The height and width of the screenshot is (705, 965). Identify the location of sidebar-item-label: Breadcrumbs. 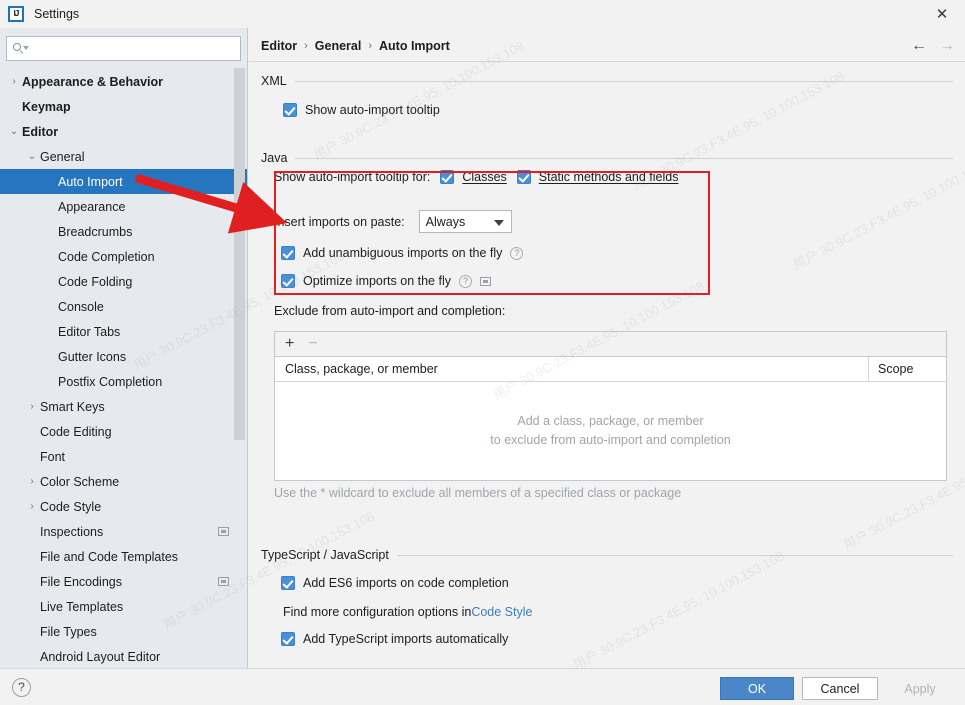
(95, 231).